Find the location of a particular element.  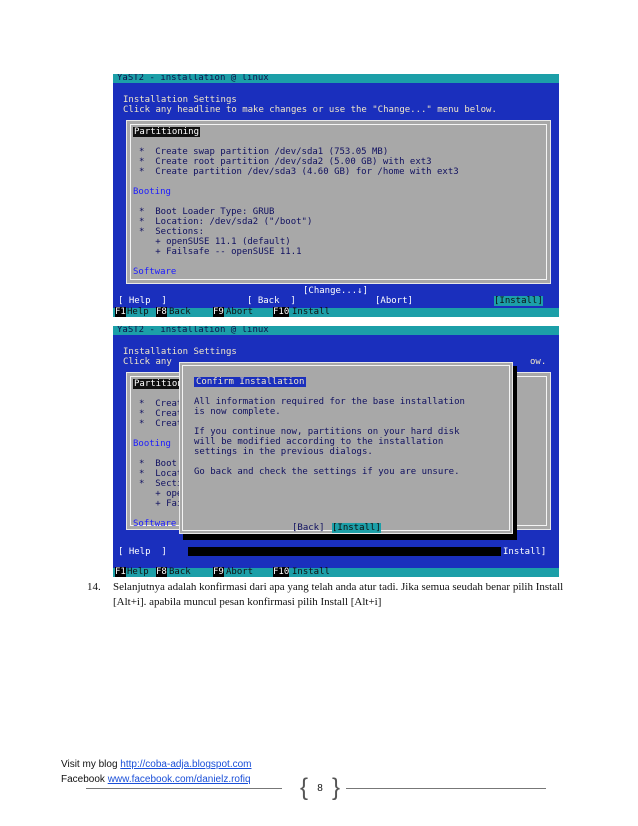

left-brace-icon: { is located at coordinates (304, 787).